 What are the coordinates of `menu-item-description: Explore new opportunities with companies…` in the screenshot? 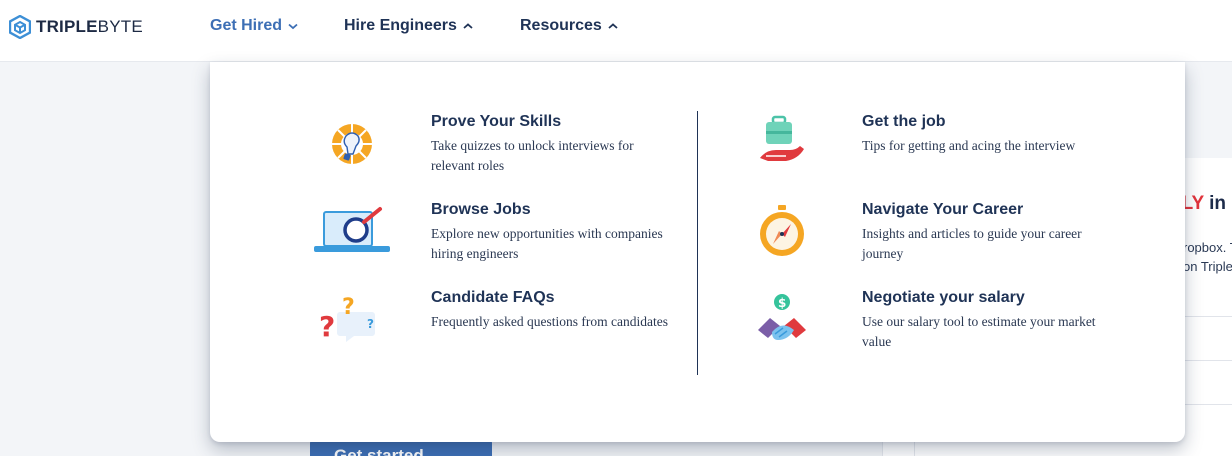 It's located at (547, 243).